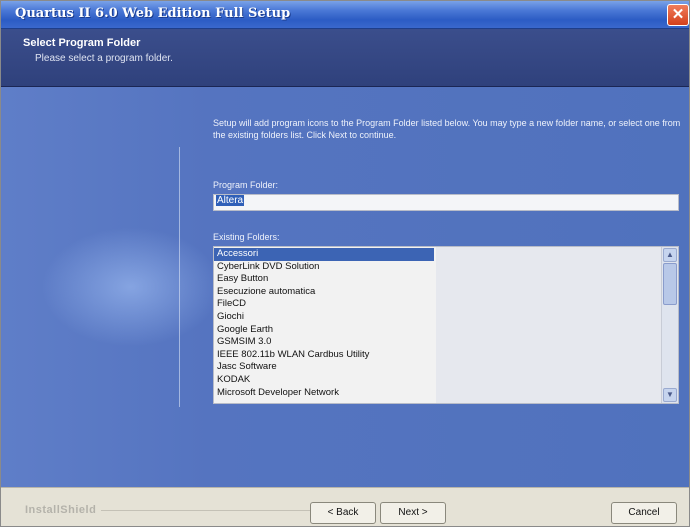  I want to click on down-arrow-icon: ▼, so click(670, 395).